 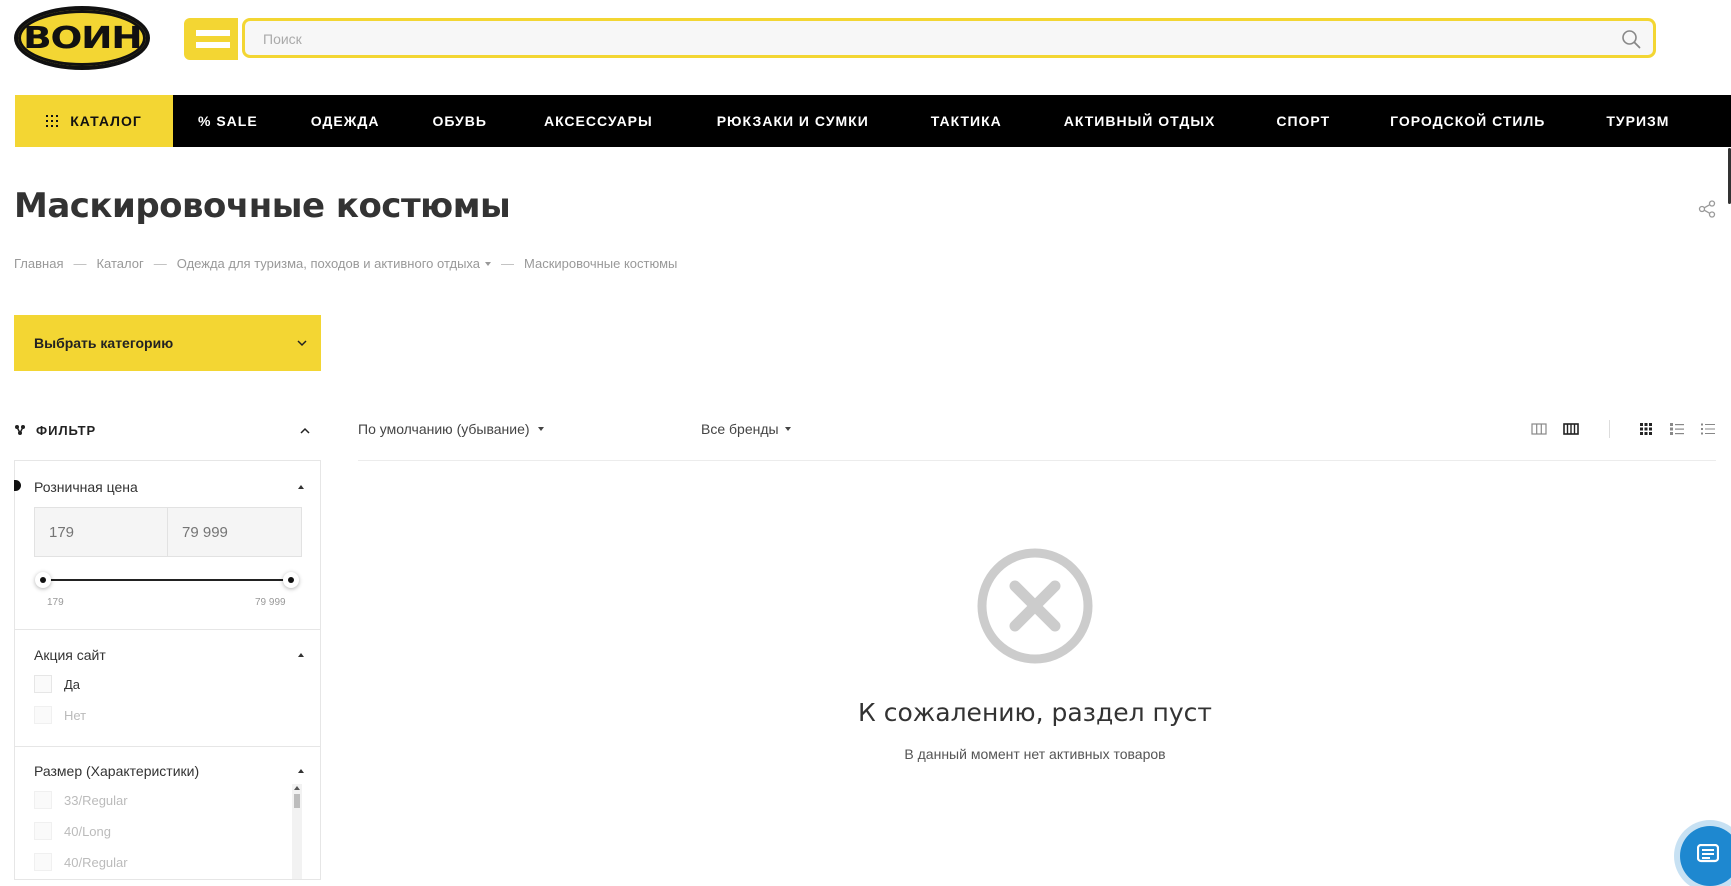 I want to click on chevron-down-icon, so click(x=302, y=342).